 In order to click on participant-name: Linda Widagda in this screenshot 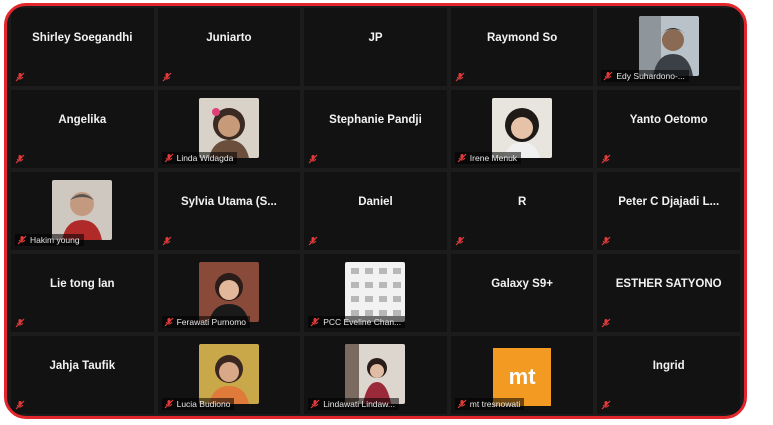, I will do `click(205, 158)`.